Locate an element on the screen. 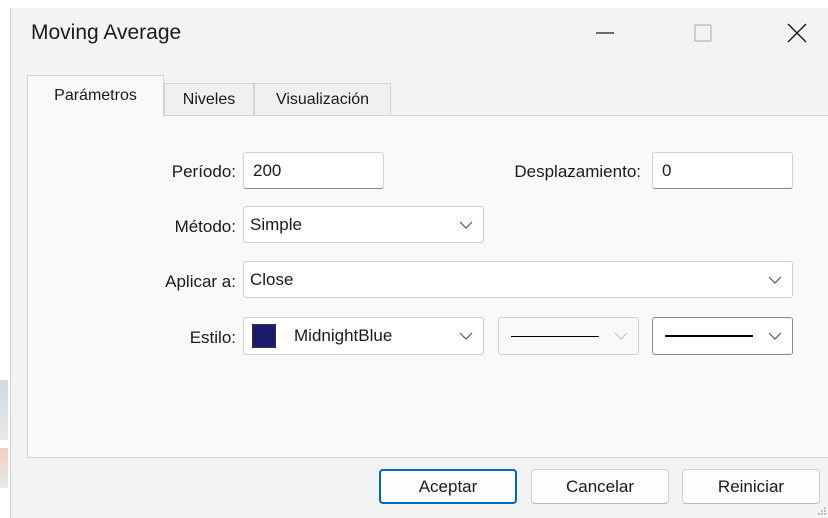 This screenshot has width=828, height=518. shift-label: Desplazamiento: is located at coordinates (577, 171).